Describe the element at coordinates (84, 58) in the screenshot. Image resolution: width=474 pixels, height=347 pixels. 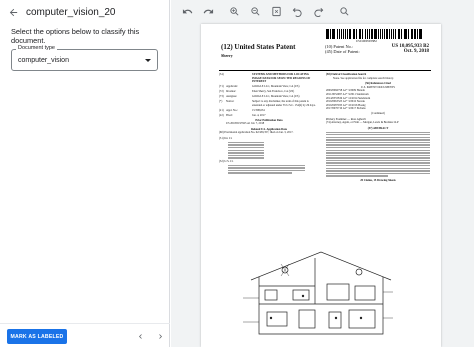
I see `document-type-select: Document type computer_vision` at that location.